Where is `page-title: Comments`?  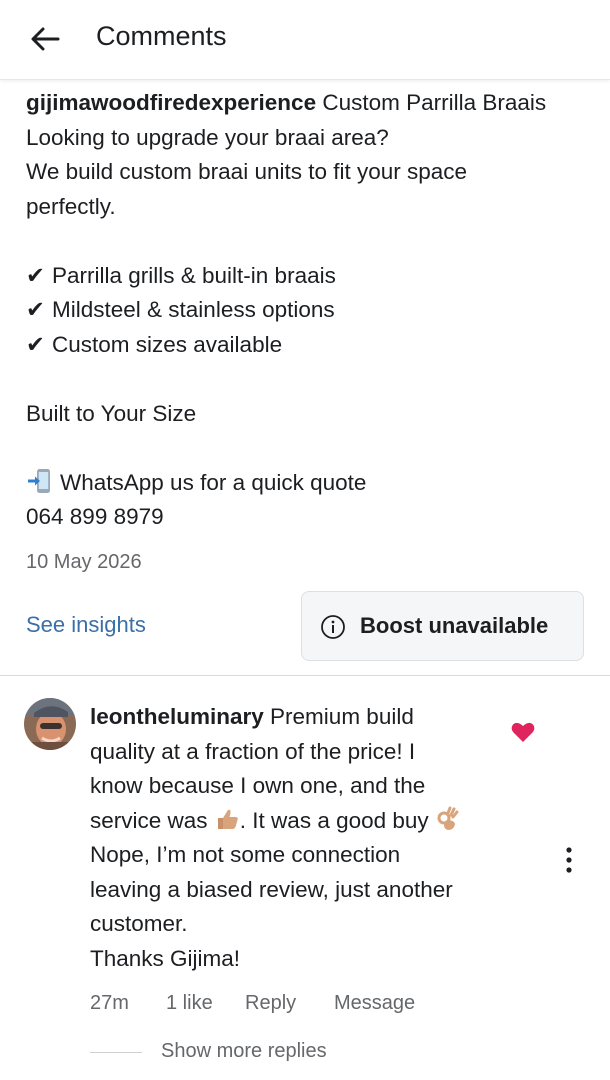
page-title: Comments is located at coordinates (161, 36).